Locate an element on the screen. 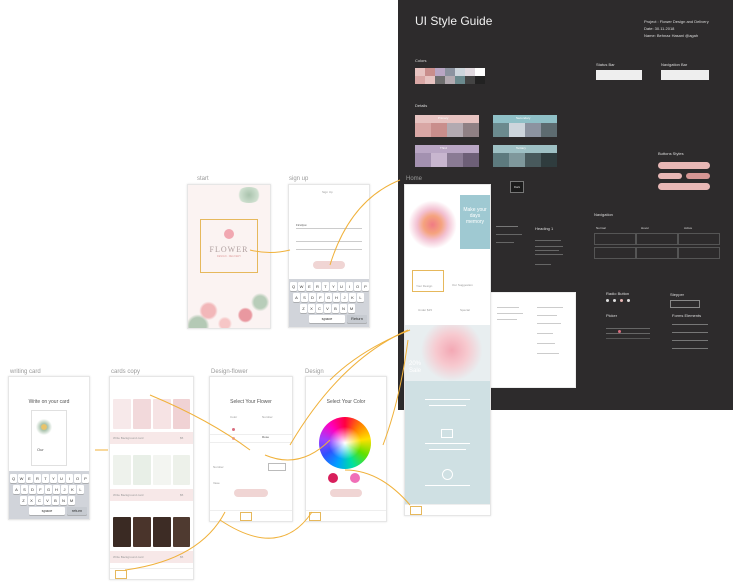 This screenshot has height=583, width=733. flow-signup-home is located at coordinates (365, 222).